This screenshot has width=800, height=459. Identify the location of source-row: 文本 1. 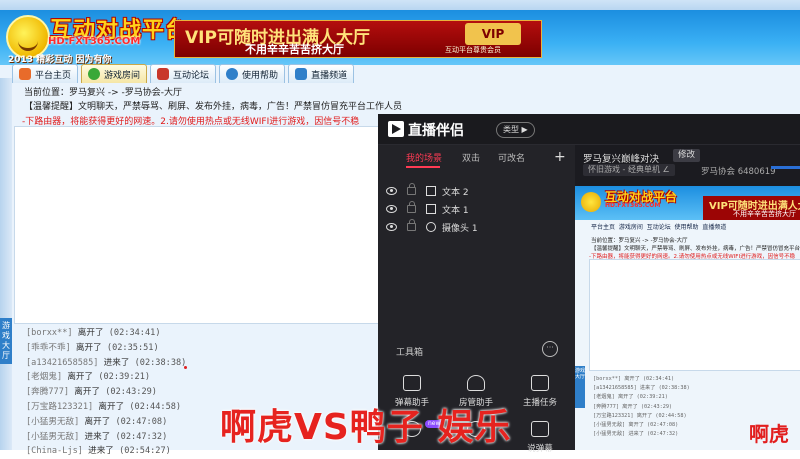
(476, 209).